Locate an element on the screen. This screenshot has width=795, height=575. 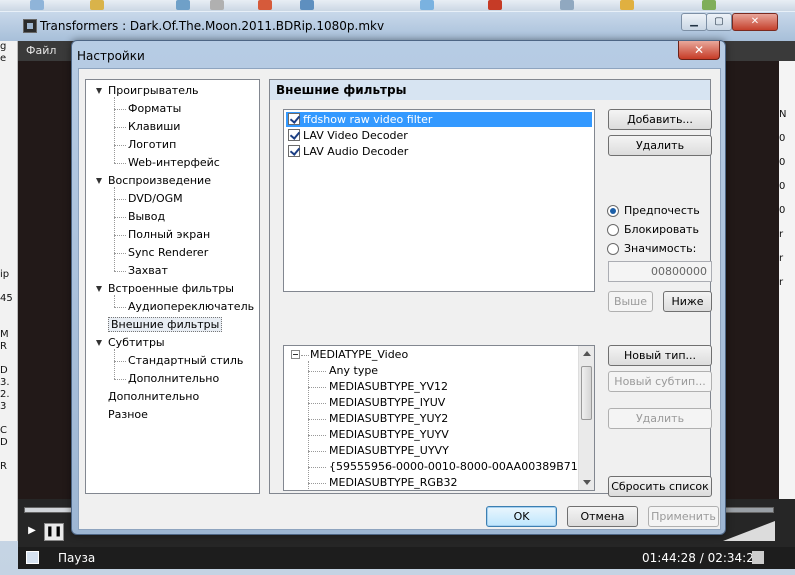
scroll-down-icon is located at coordinates (587, 482).